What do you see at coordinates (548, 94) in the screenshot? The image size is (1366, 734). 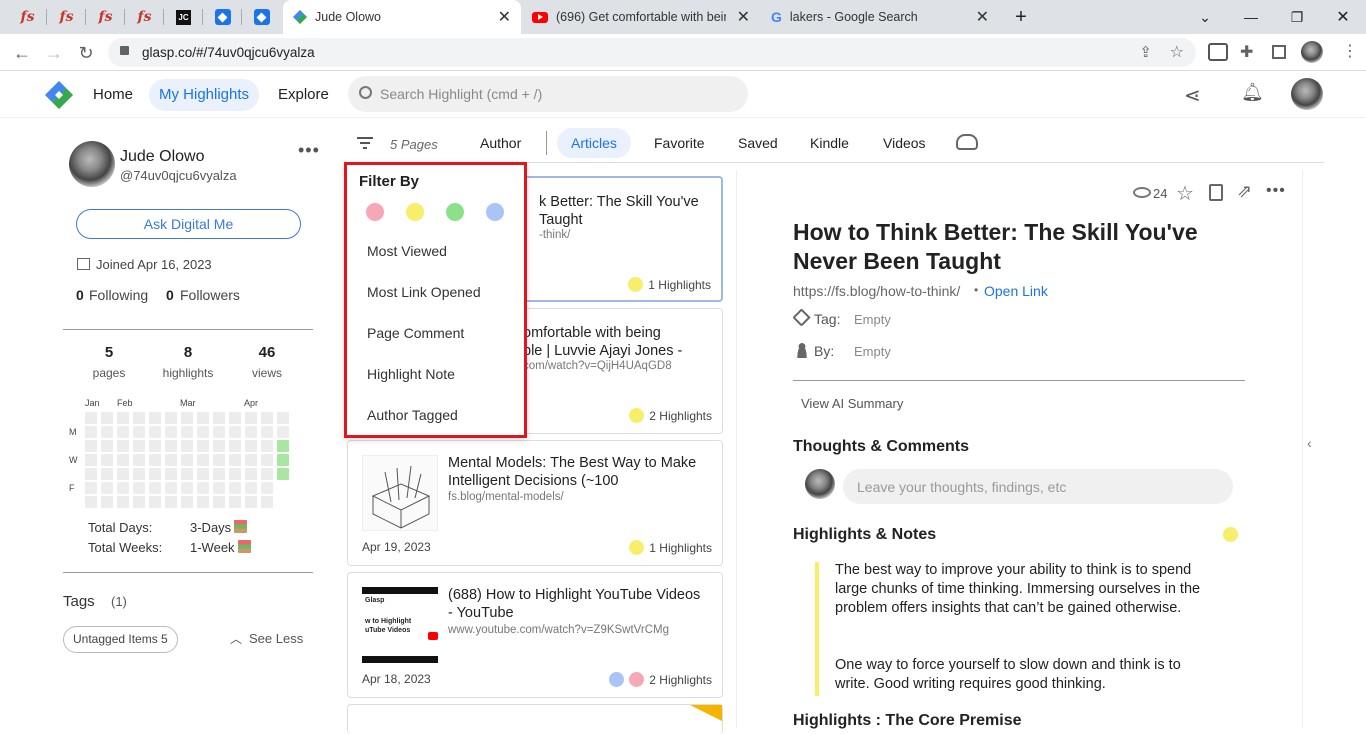 I see `search-input: Search Highlight (cmd + /)` at bounding box center [548, 94].